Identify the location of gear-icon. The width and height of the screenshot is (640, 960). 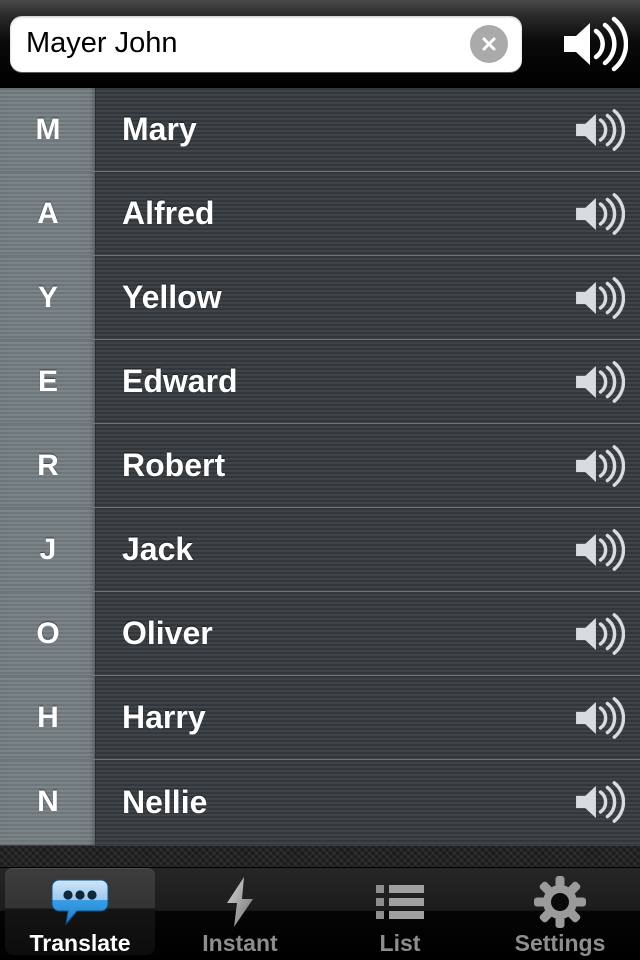
(560, 902).